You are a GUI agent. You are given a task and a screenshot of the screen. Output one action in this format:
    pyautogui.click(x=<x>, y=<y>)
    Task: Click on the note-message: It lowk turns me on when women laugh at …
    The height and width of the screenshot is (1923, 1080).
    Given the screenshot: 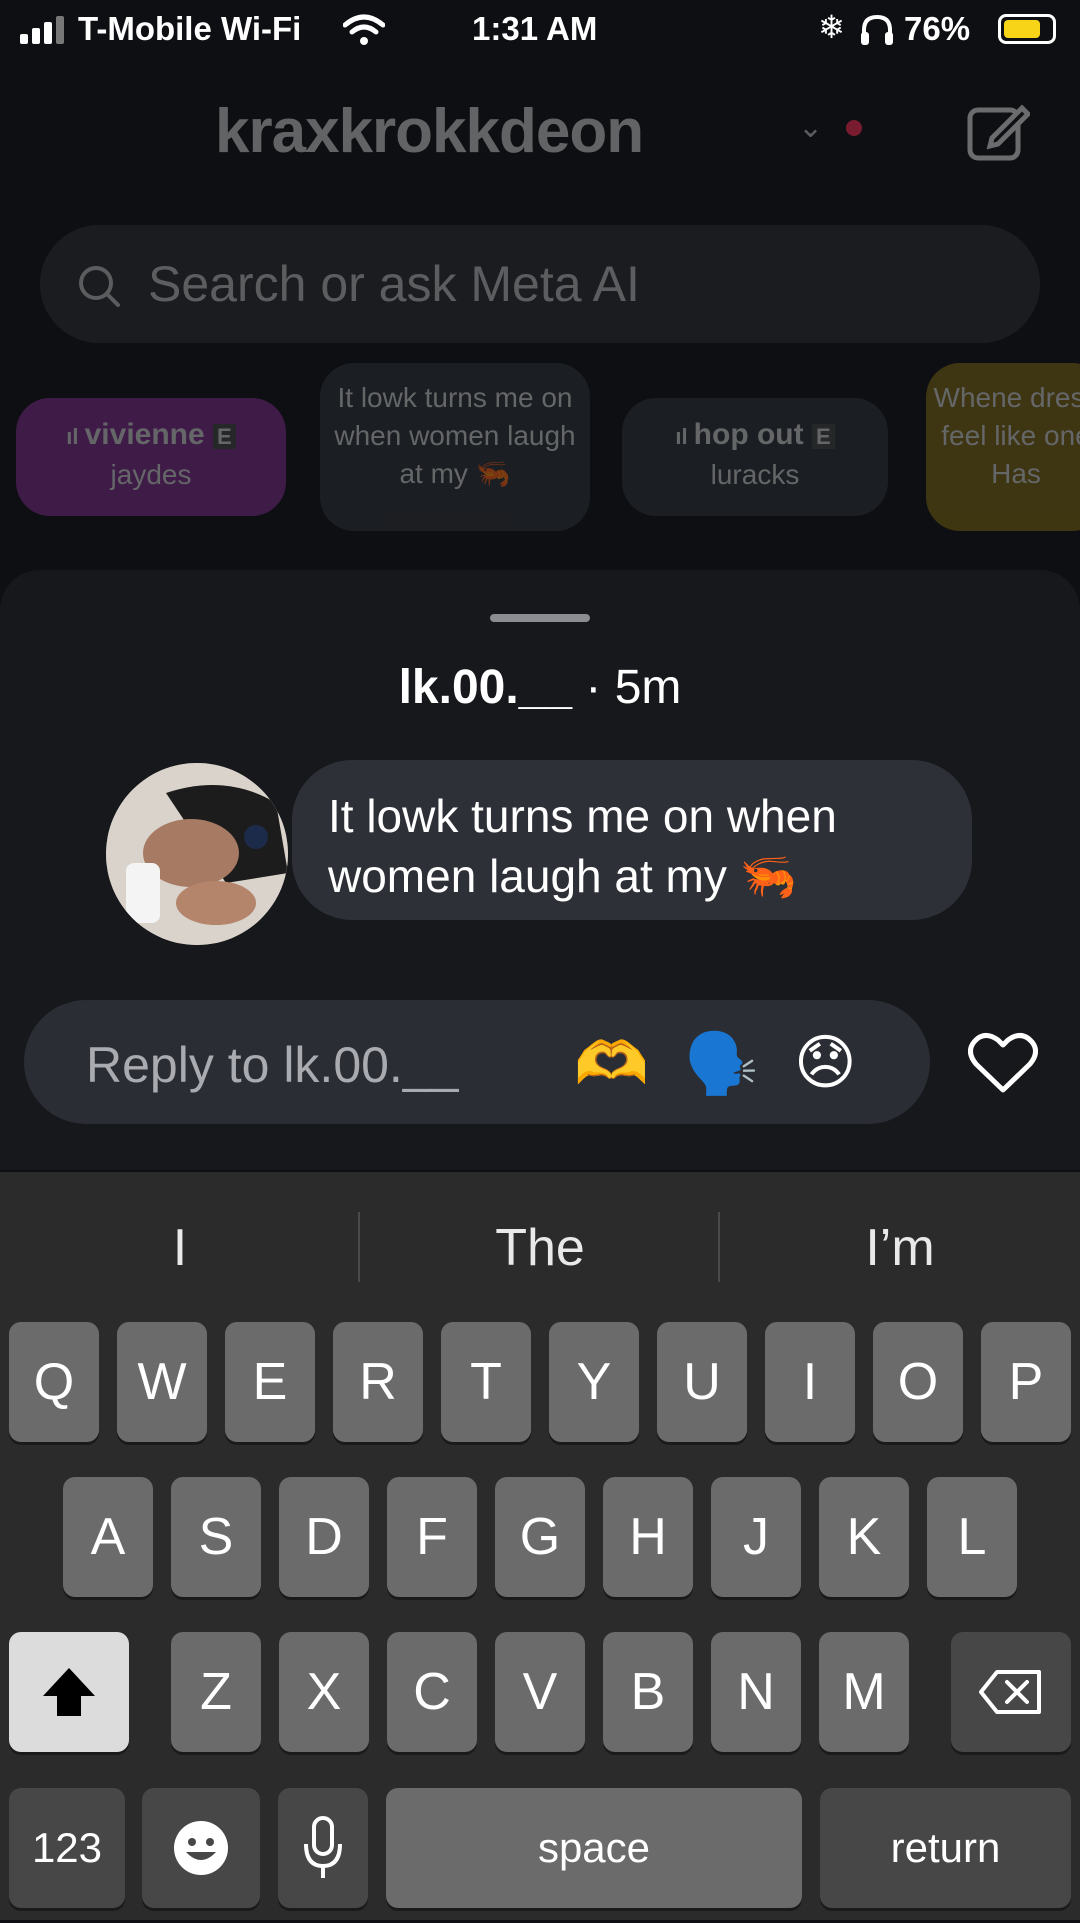 What is the action you would take?
    pyautogui.click(x=582, y=846)
    